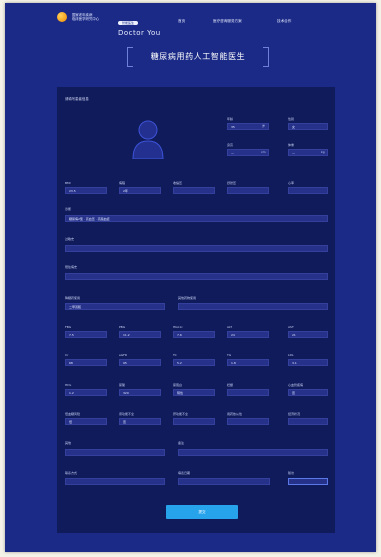 The image size is (381, 557). I want to click on logo-line2: 临床医学研究中心, so click(86, 19).